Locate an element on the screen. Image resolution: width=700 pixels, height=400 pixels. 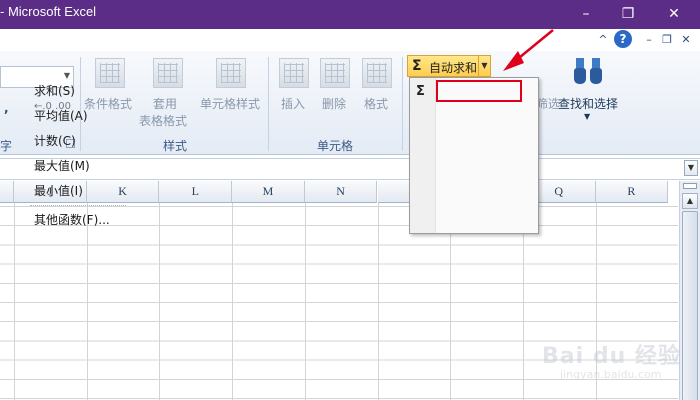
insert-cells-button: 插入 is located at coordinates (293, 103).